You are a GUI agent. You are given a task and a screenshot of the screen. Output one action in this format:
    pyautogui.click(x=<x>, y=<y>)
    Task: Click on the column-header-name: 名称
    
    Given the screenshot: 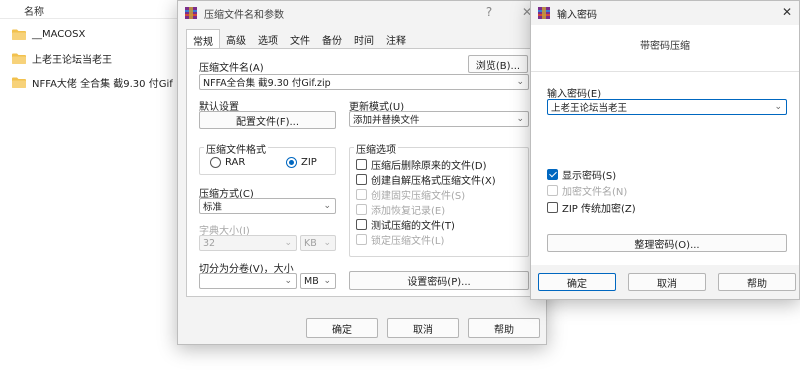 What is the action you would take?
    pyautogui.click(x=34, y=10)
    